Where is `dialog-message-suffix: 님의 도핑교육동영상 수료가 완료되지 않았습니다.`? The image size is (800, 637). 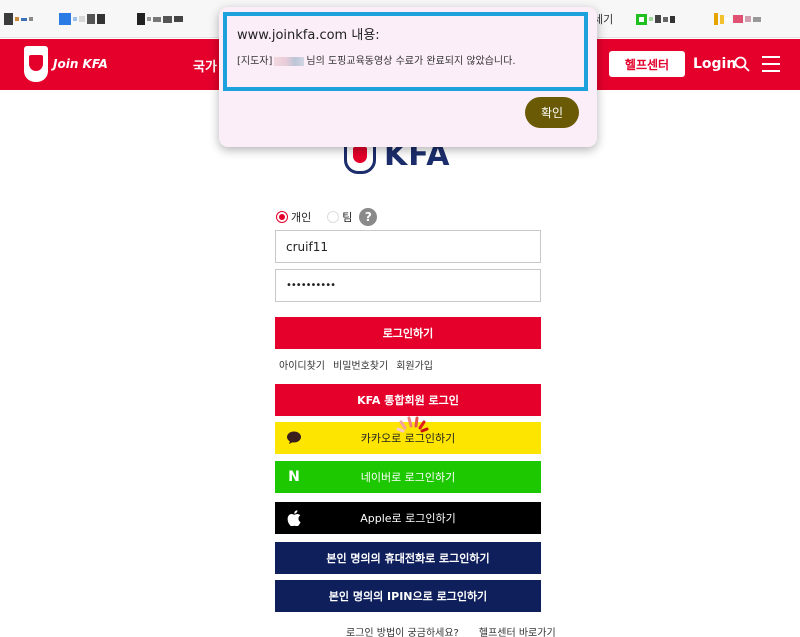 dialog-message-suffix: 님의 도핑교육동영상 수료가 완료되지 않았습니다. is located at coordinates (411, 61).